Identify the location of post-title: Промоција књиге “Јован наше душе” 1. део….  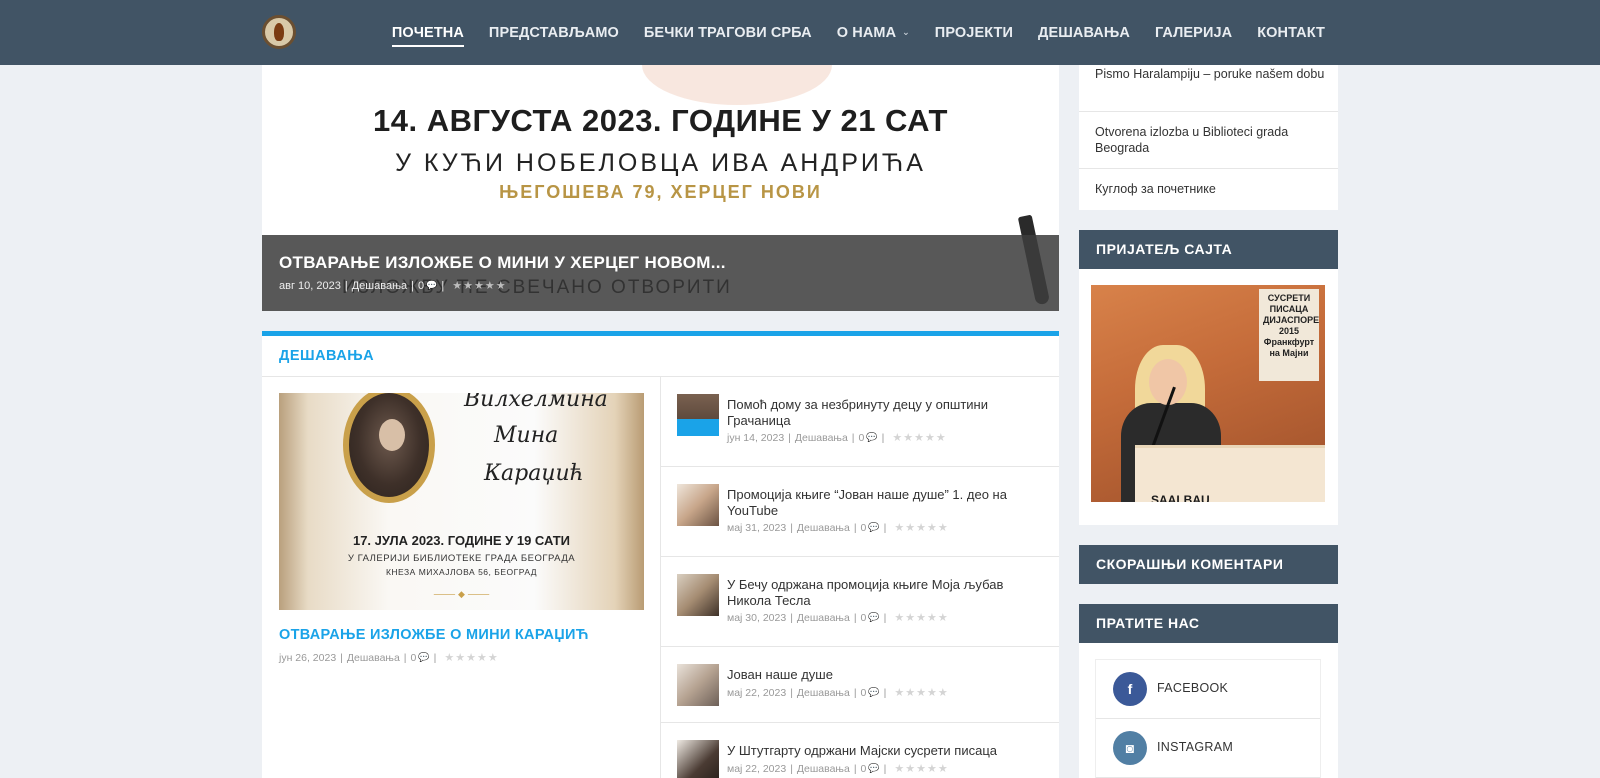
(877, 502).